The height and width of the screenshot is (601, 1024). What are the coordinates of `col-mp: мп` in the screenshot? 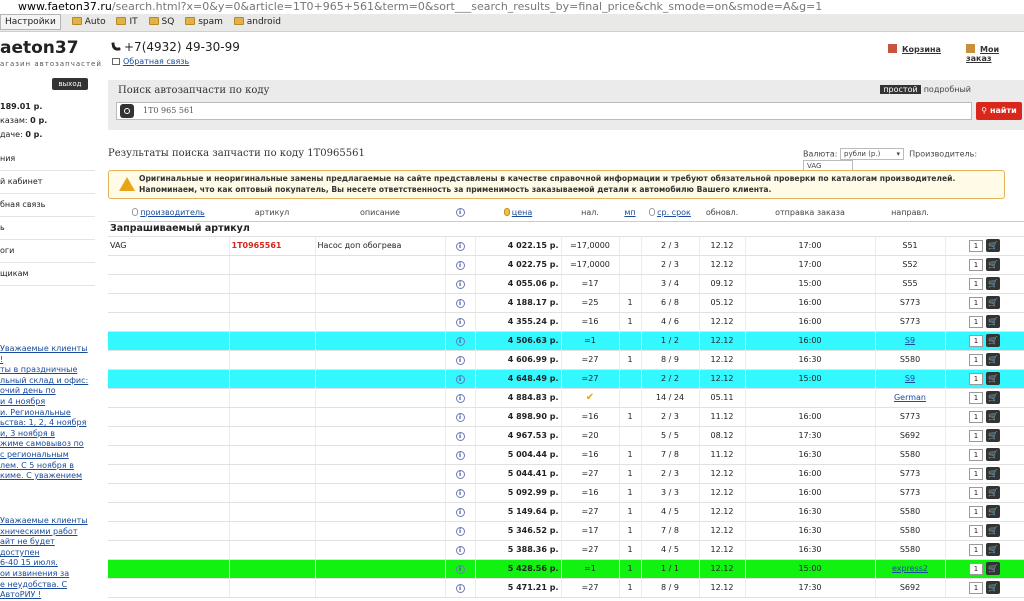 It's located at (630, 213).